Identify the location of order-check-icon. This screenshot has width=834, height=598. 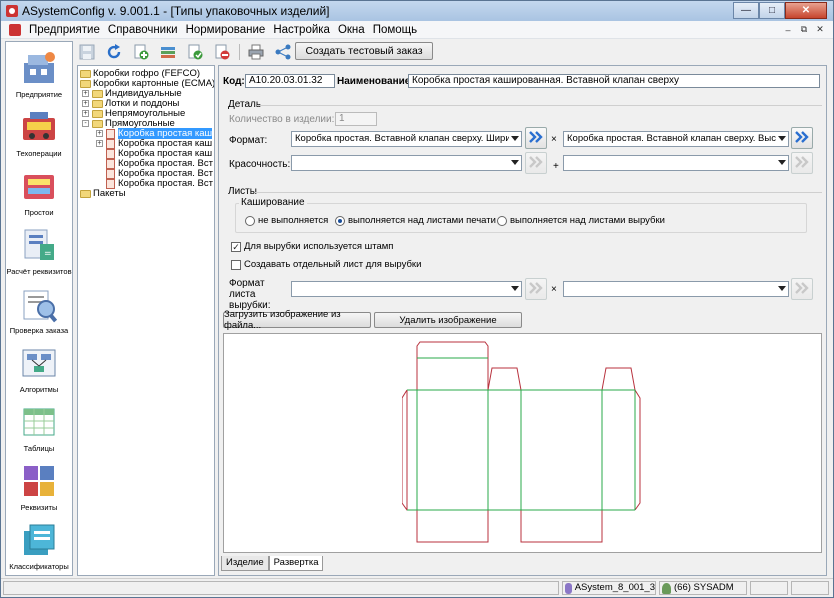
(39, 304).